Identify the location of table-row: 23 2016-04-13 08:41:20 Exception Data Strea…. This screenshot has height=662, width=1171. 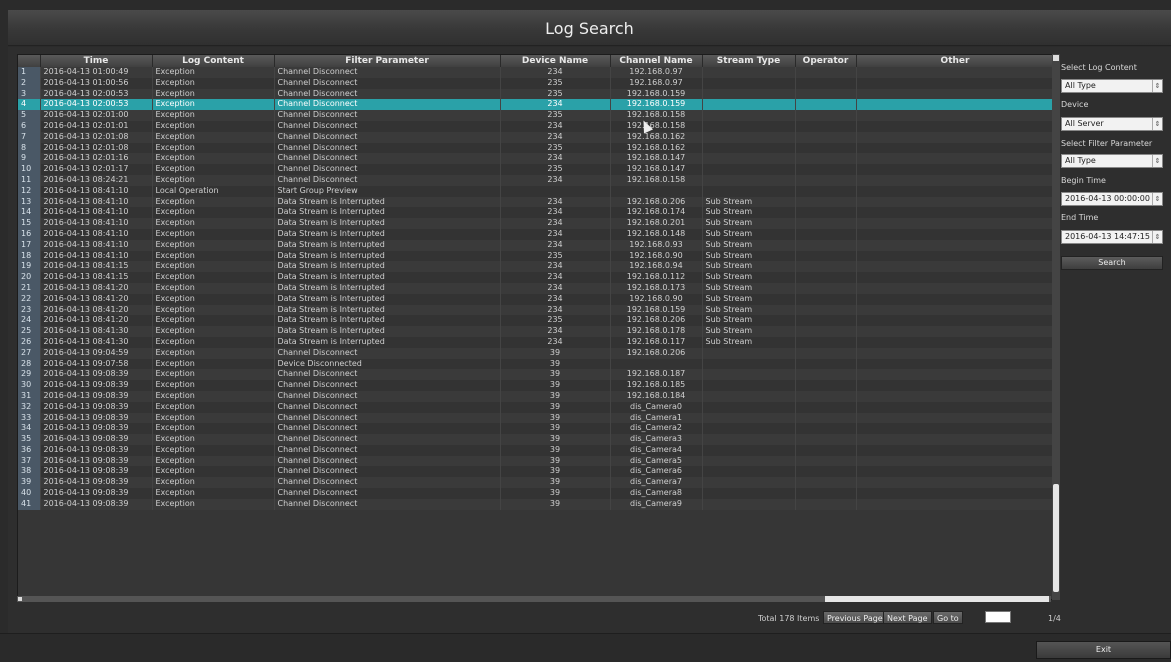
(536, 310).